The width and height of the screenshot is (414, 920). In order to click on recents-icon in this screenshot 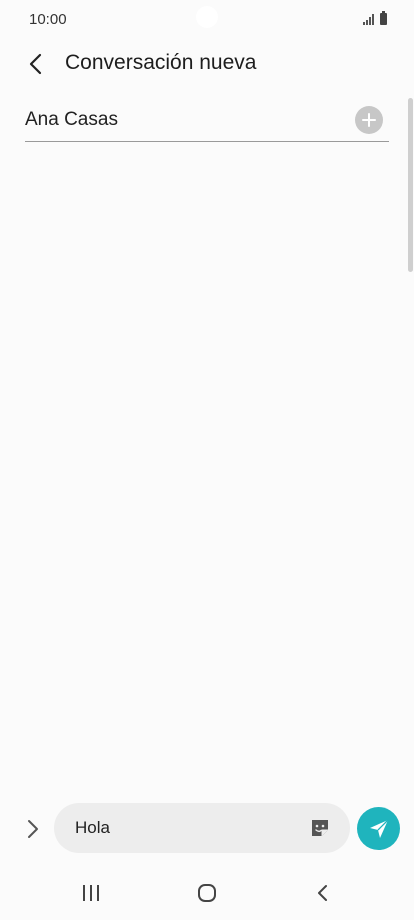, I will do `click(91, 893)`.